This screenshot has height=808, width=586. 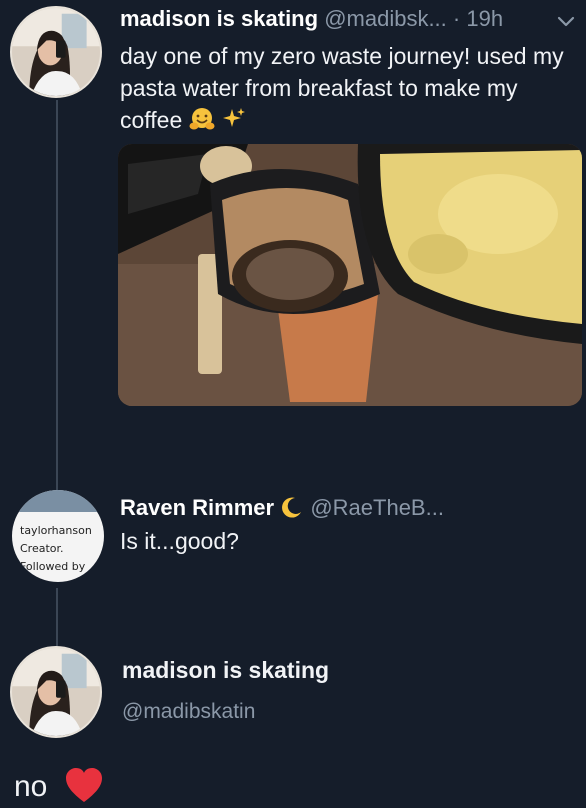 I want to click on reply-author-name: Raven Rimmer, so click(x=197, y=507).